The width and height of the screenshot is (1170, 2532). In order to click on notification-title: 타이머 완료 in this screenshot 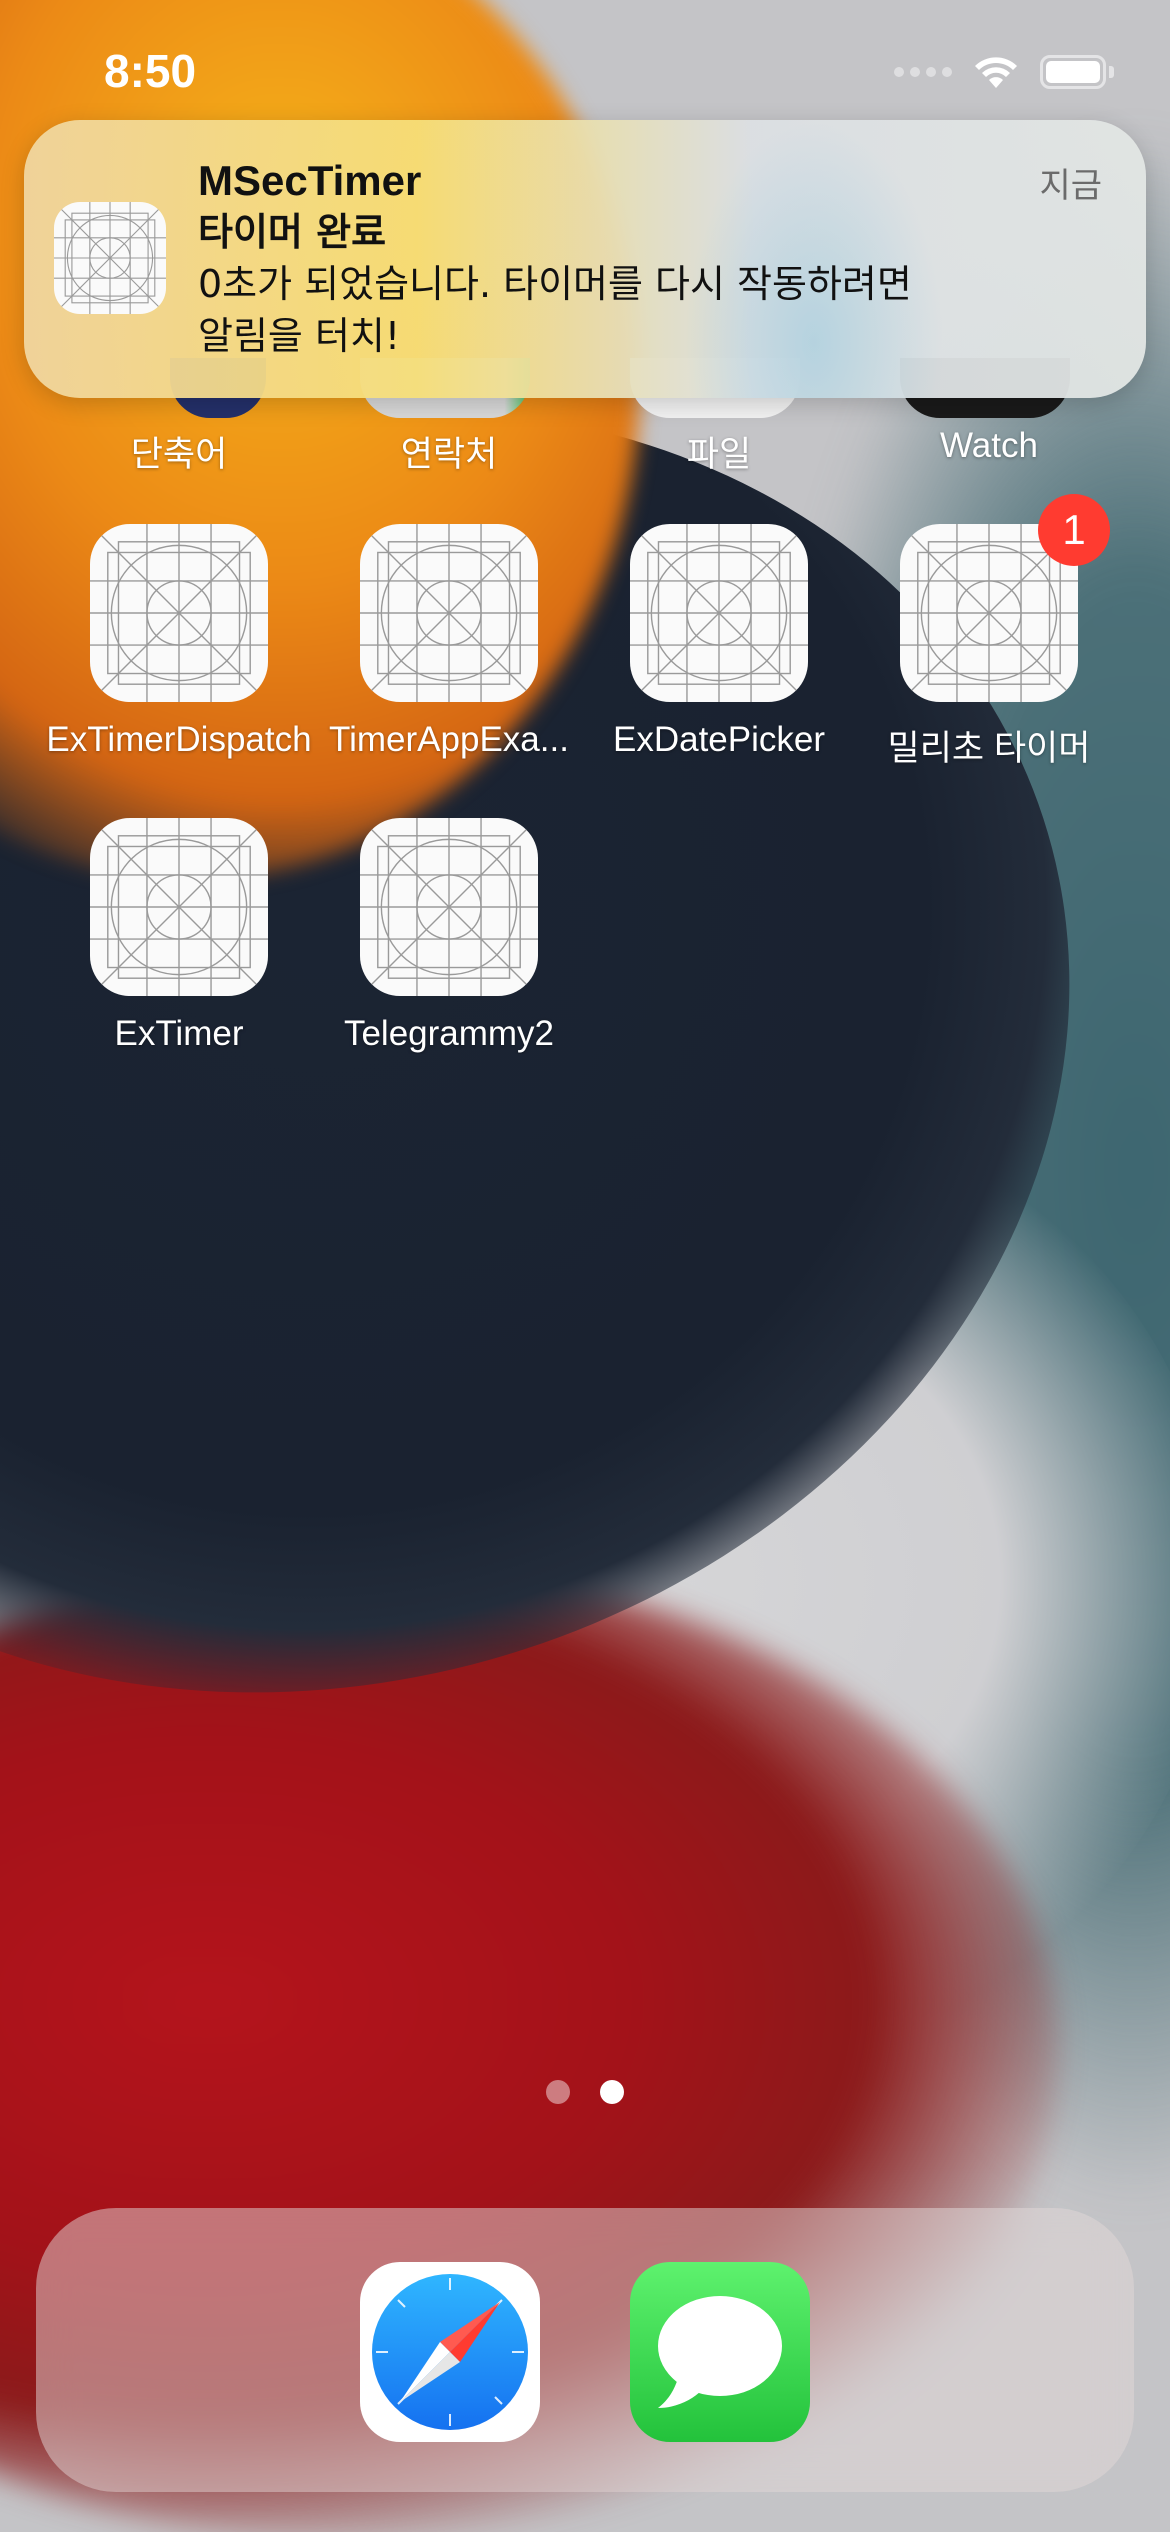, I will do `click(292, 232)`.